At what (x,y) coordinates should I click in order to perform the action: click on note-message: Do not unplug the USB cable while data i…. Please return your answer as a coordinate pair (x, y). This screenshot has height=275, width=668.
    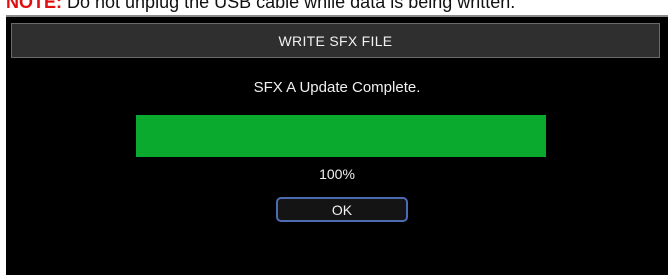
    Looking at the image, I should click on (289, 6).